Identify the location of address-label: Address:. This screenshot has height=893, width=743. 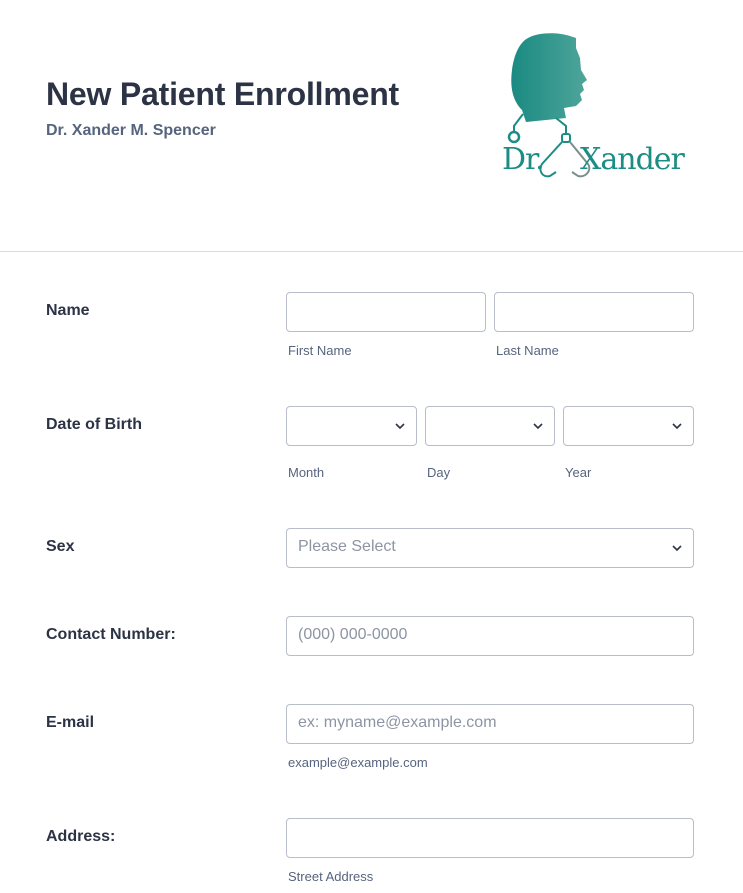
(81, 836).